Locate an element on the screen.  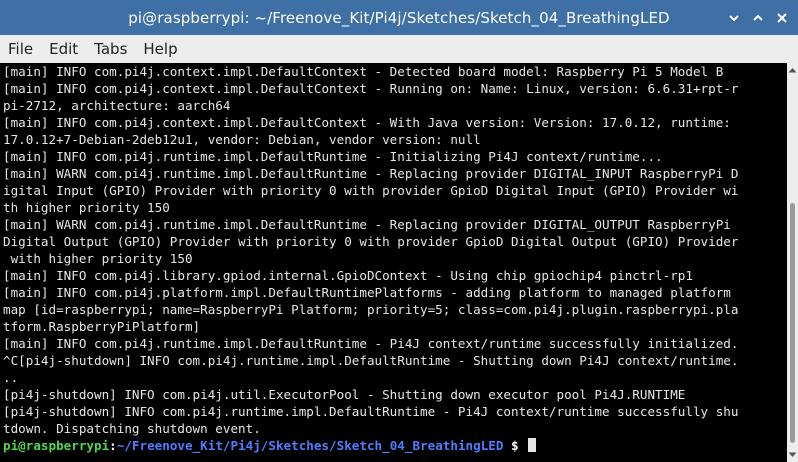
window-controls is located at coordinates (758, 17).